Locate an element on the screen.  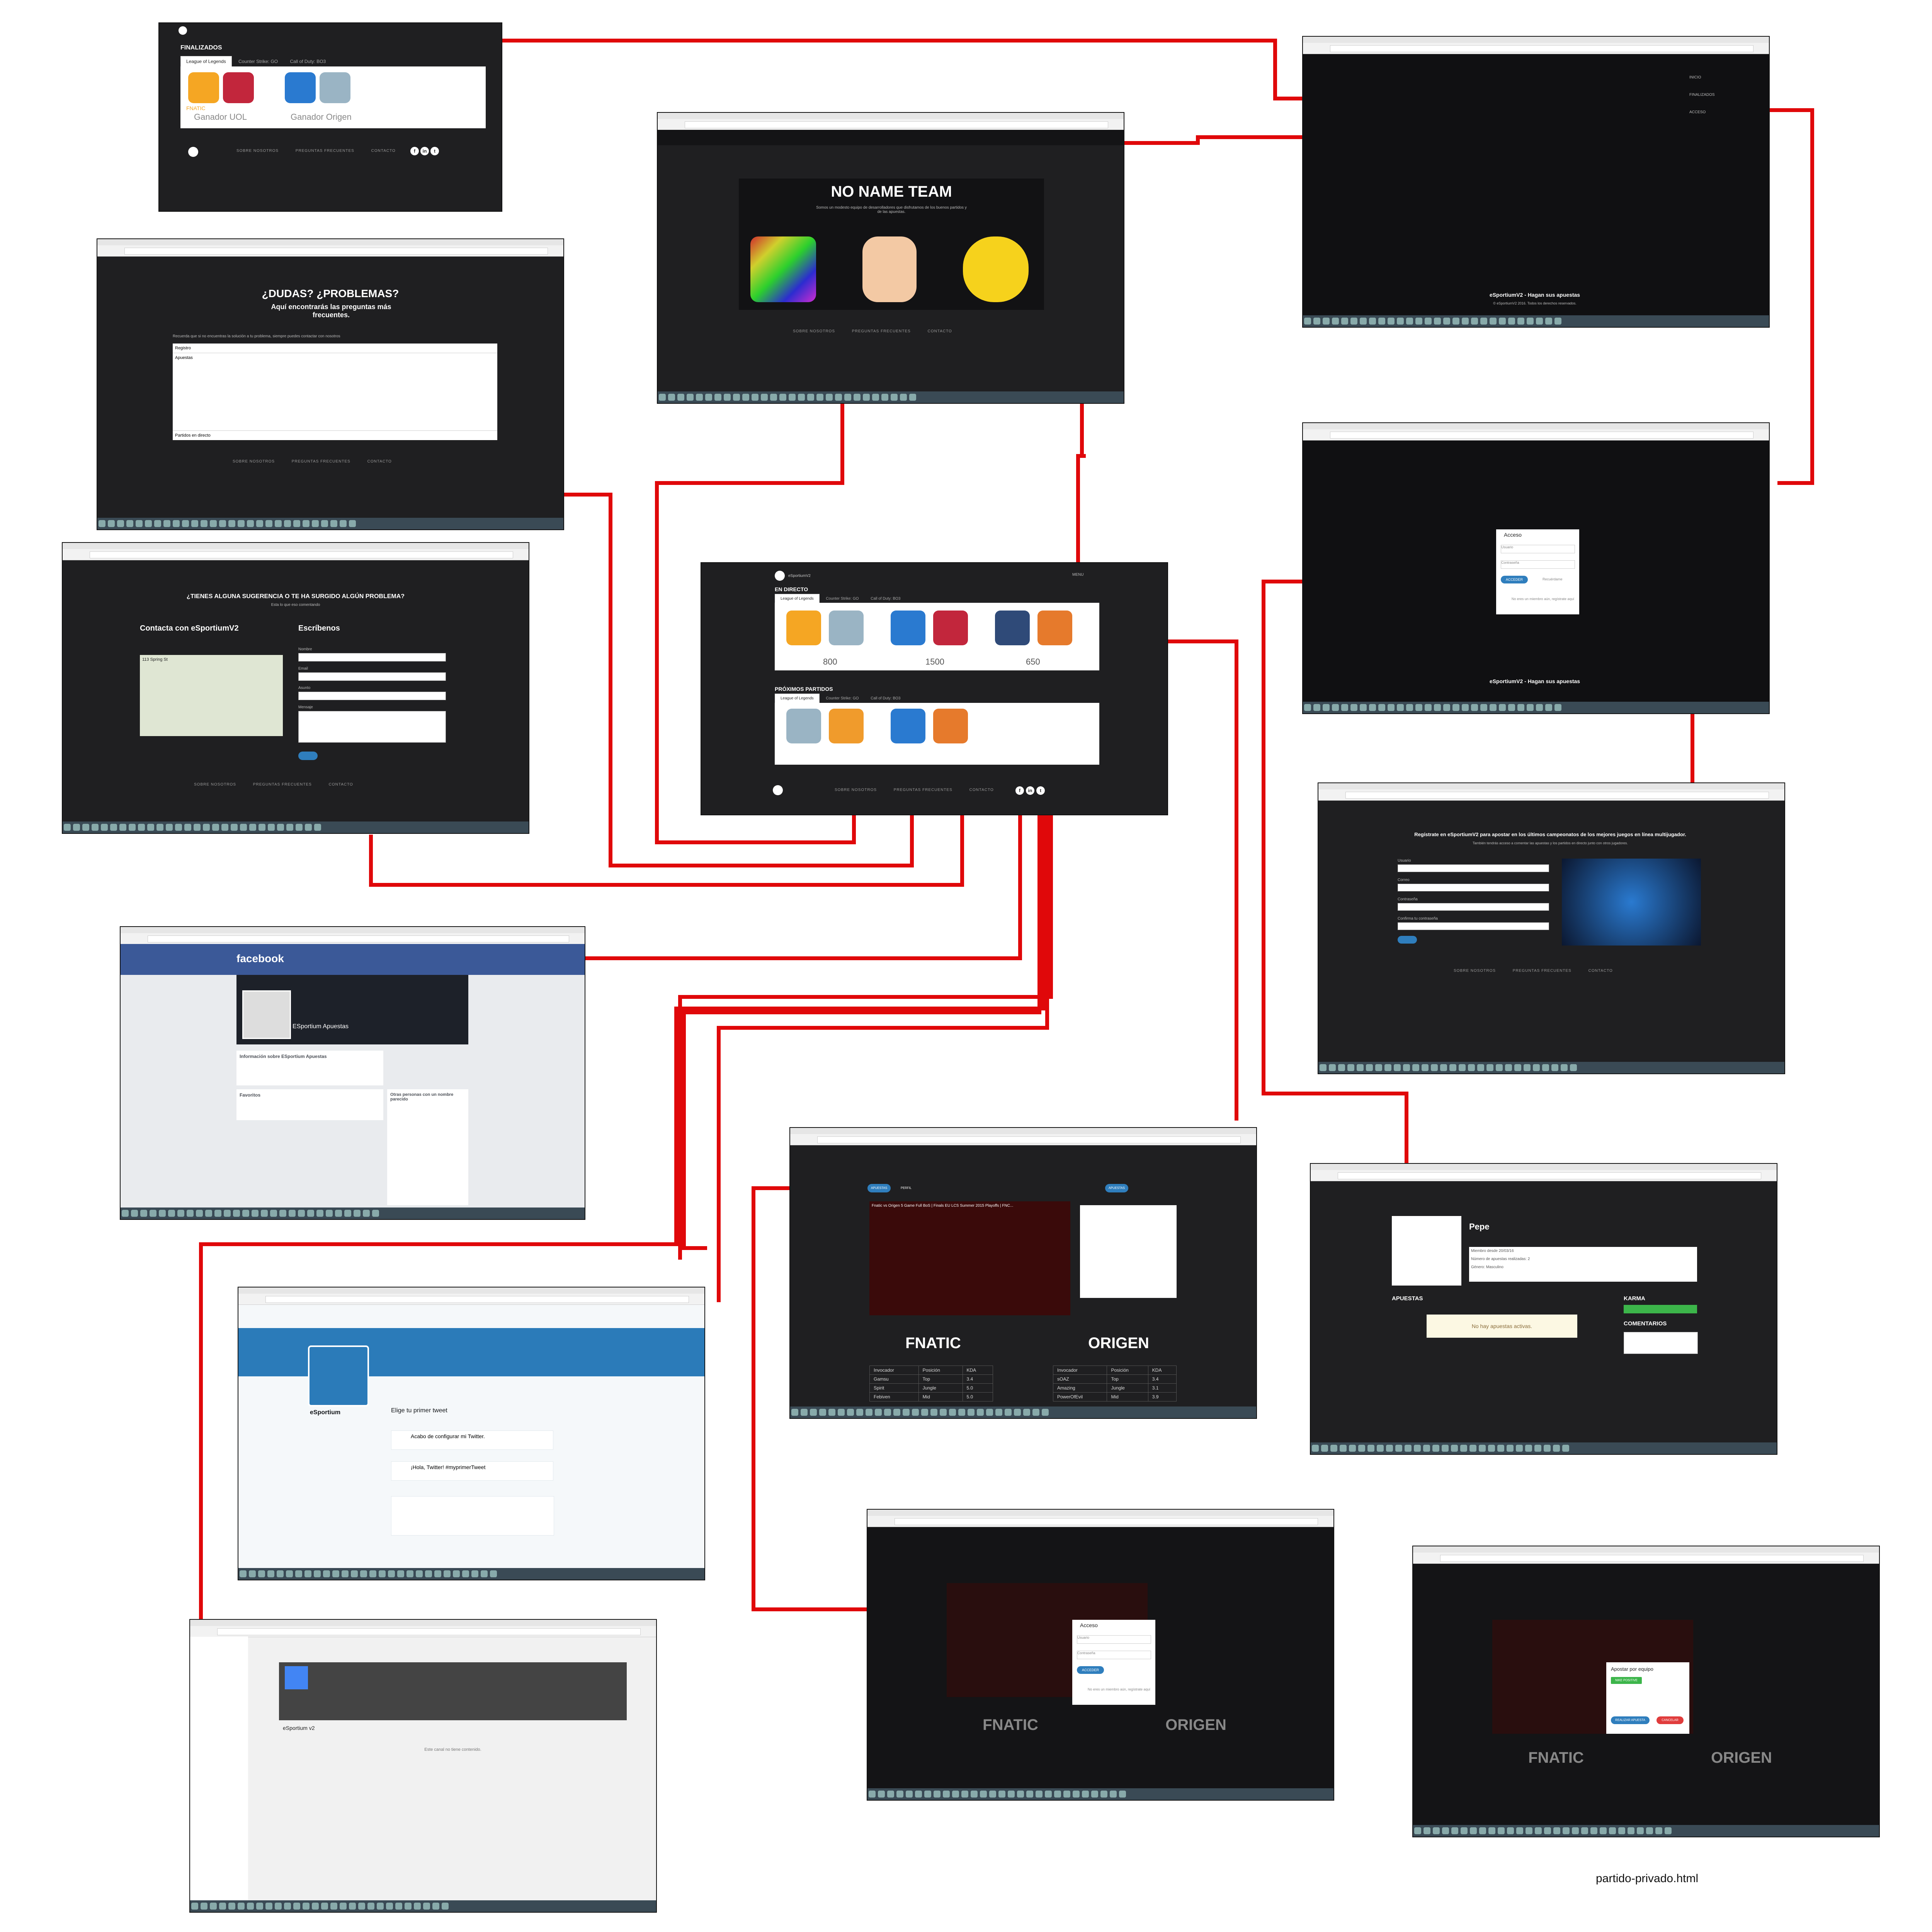
correo-field is located at coordinates (1474, 887).